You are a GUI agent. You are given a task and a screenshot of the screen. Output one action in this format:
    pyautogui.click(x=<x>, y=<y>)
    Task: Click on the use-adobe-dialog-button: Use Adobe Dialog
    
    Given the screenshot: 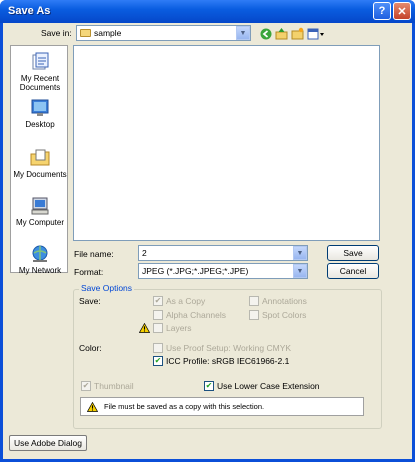 What is the action you would take?
    pyautogui.click(x=48, y=443)
    